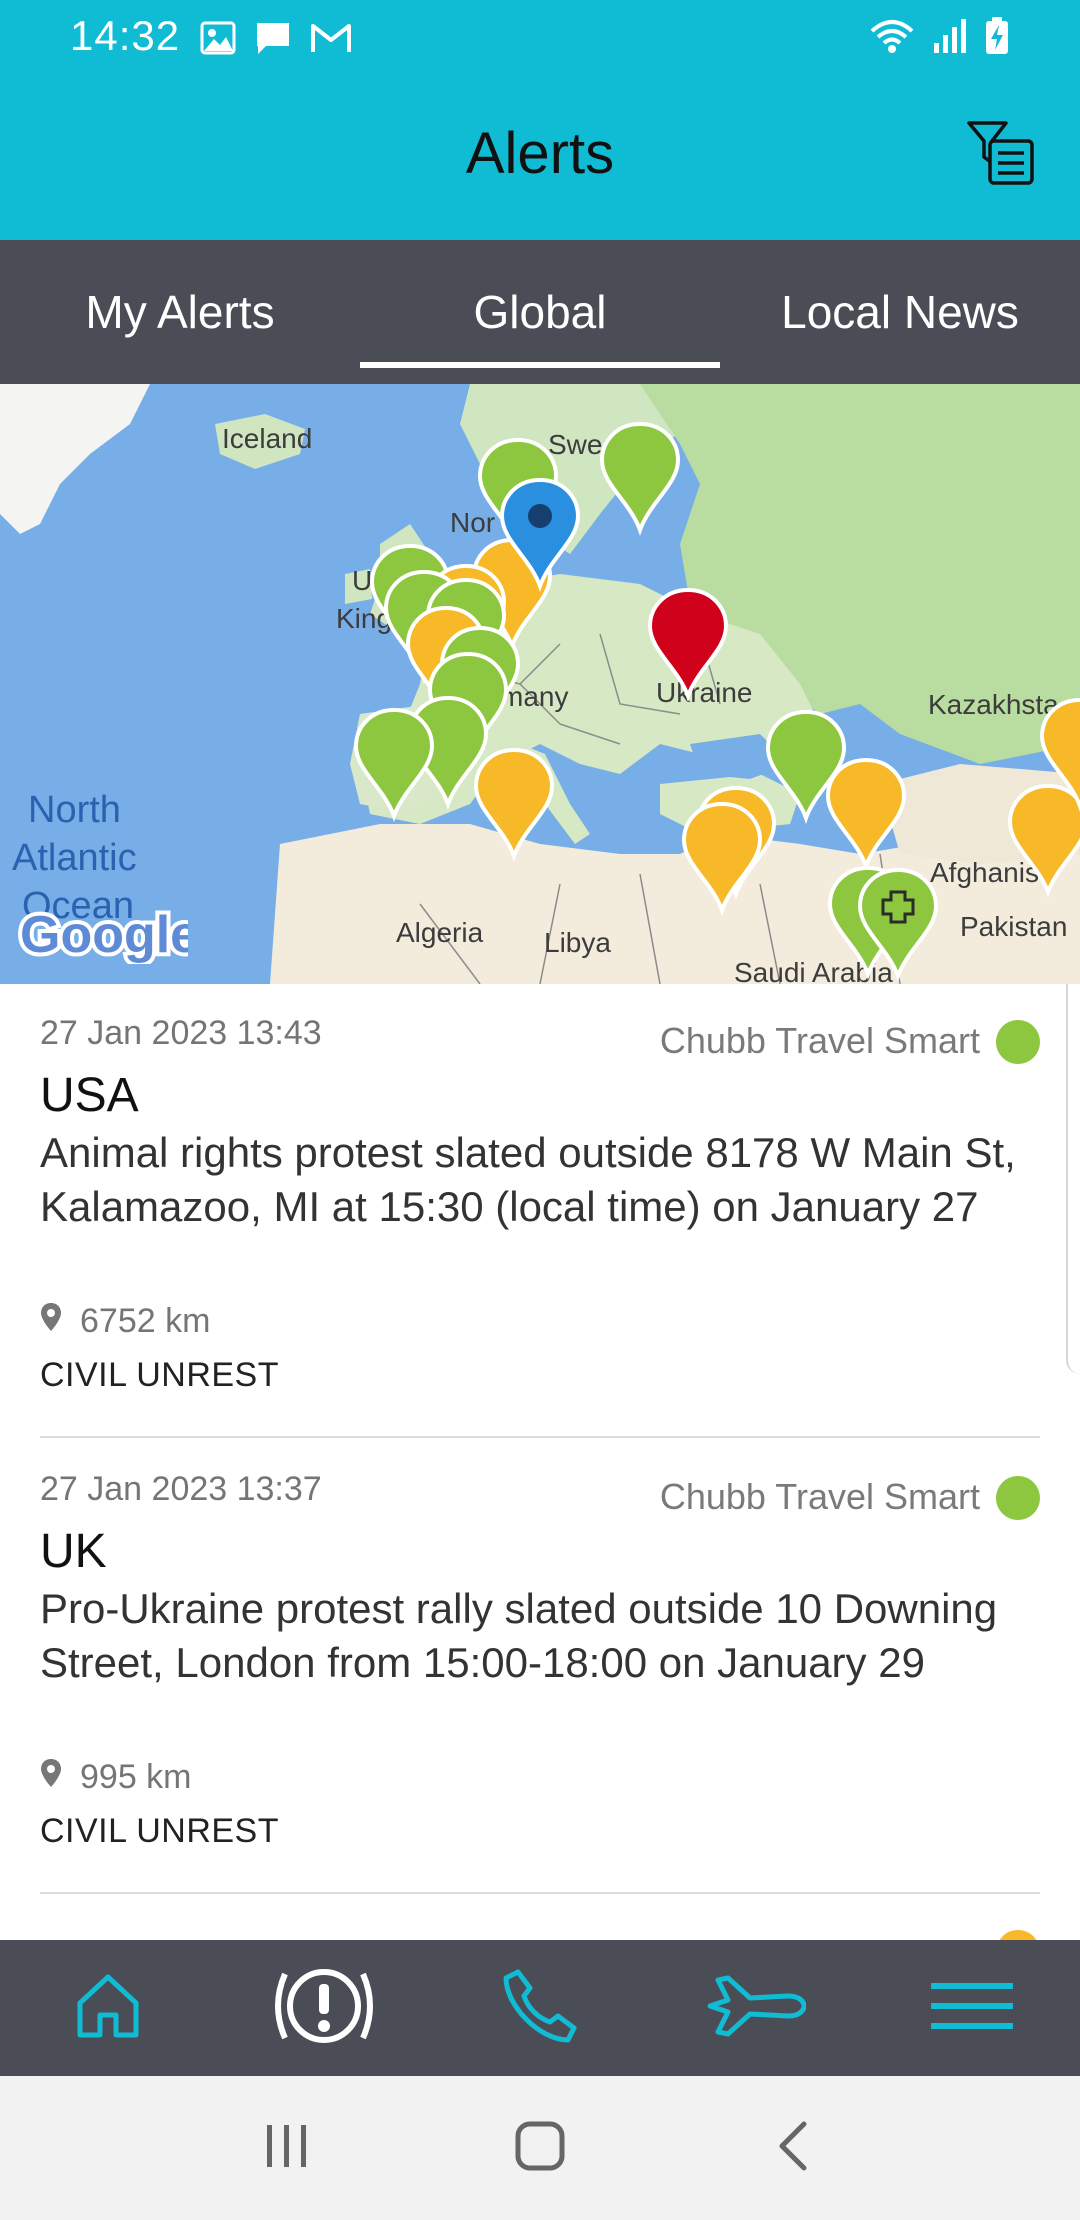 The height and width of the screenshot is (2220, 1080). I want to click on tab-my-alerts: My Alerts, so click(180, 312).